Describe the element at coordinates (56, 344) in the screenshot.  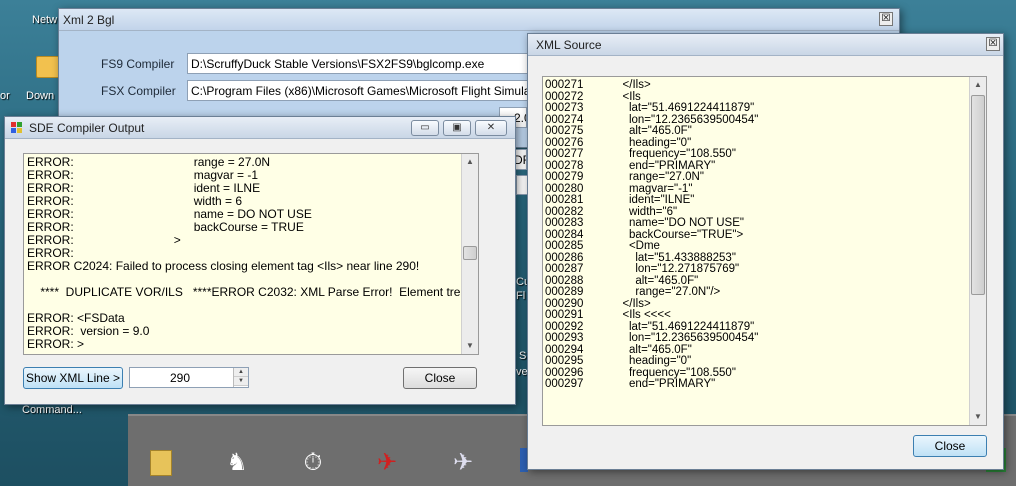
I see `output-line: ERROR: >` at that location.